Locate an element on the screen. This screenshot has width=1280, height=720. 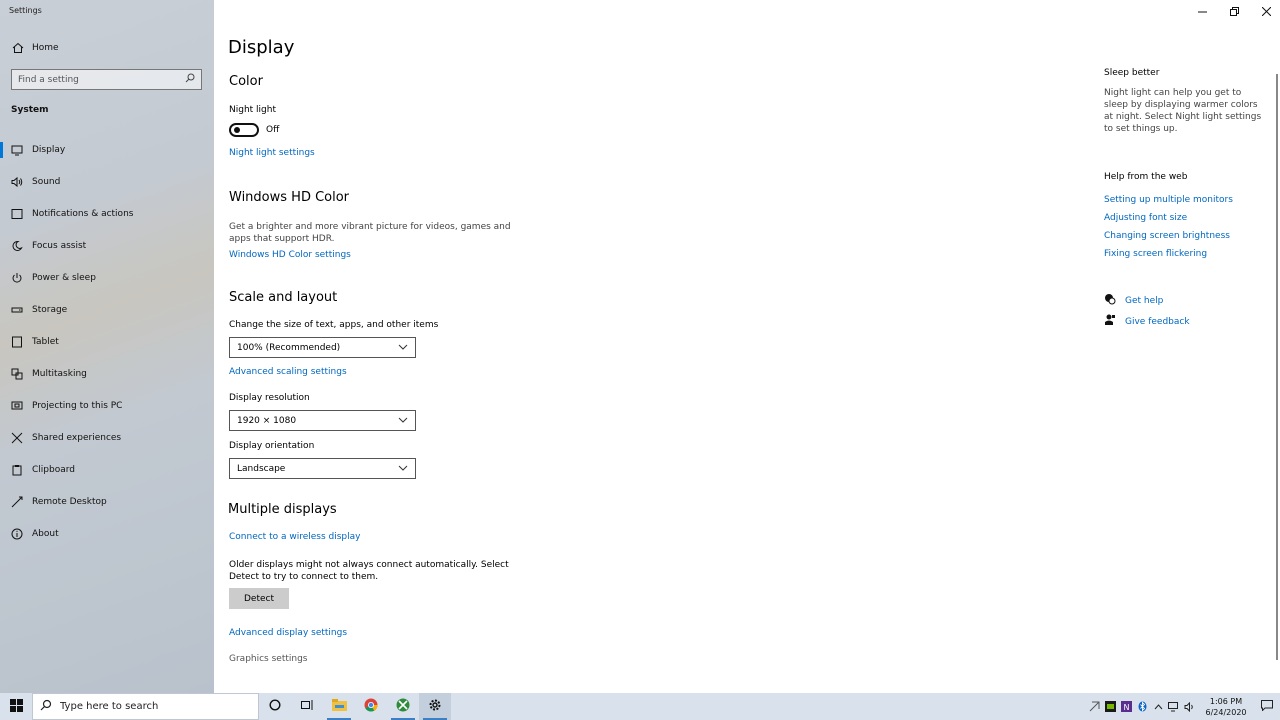
sidebar-item-label: Shared experiences is located at coordinates (77, 438).